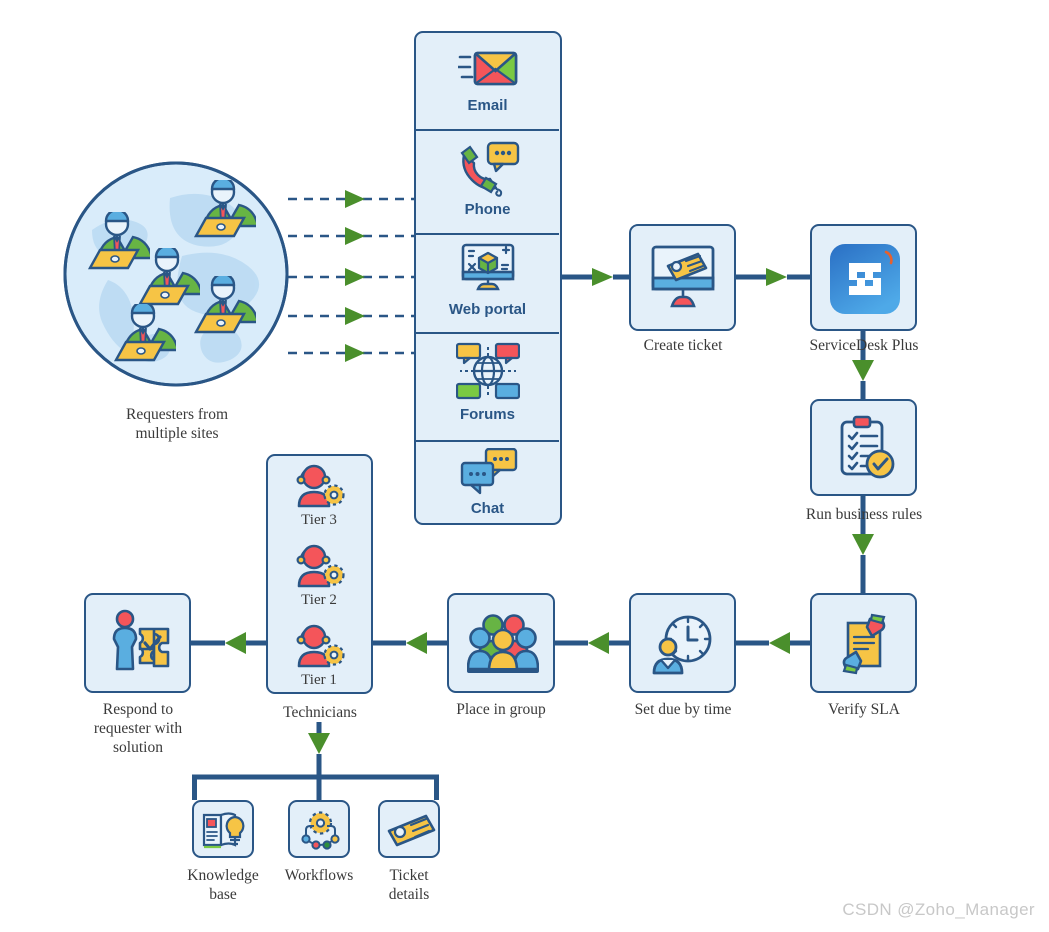  I want to click on verify-sla-document-icon, so click(866, 645).